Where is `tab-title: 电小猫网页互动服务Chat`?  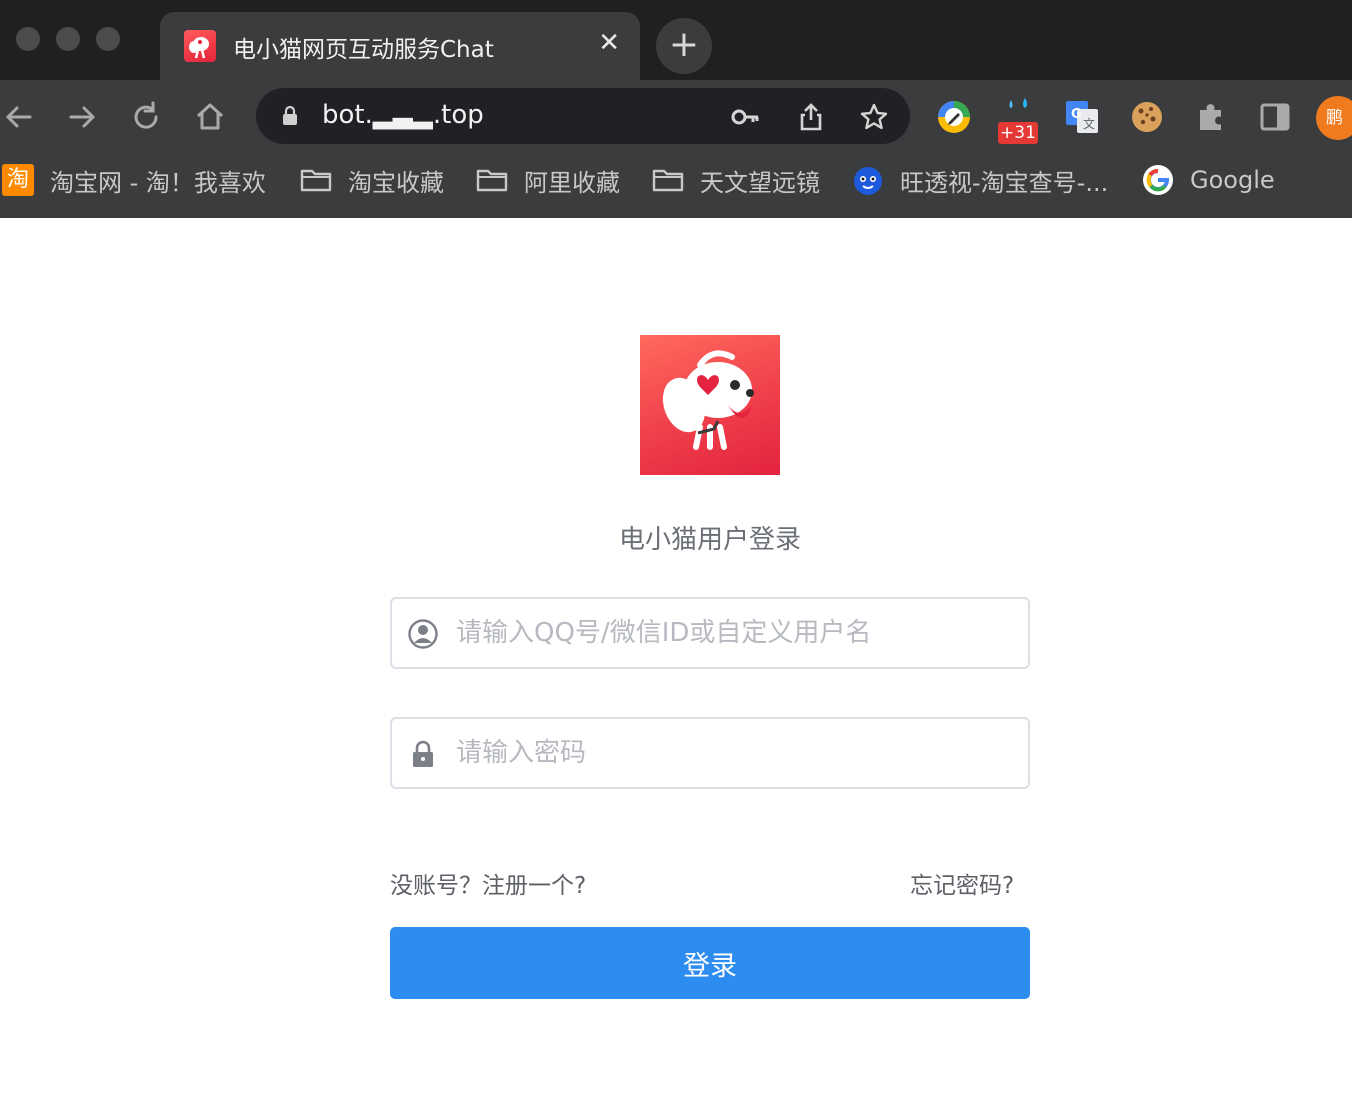
tab-title: 电小猫网页互动服务Chat is located at coordinates (363, 50).